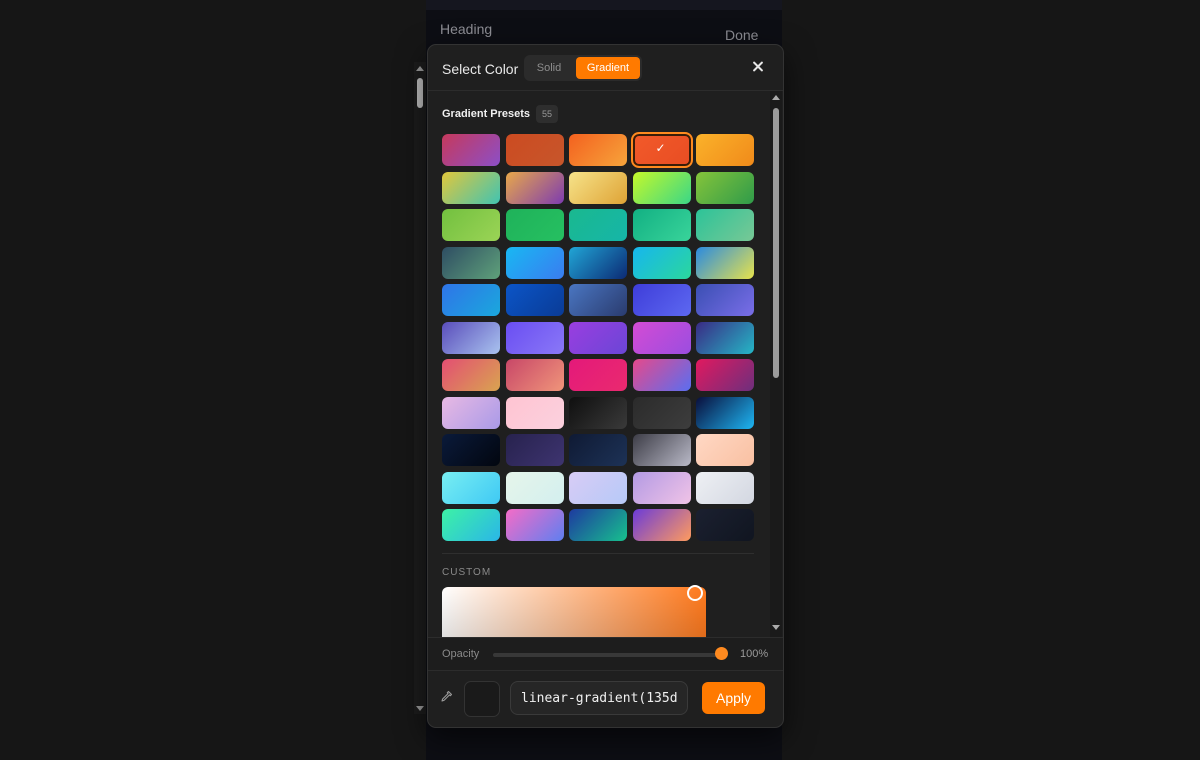  What do you see at coordinates (446, 697) in the screenshot?
I see `eyedropper-icon` at bounding box center [446, 697].